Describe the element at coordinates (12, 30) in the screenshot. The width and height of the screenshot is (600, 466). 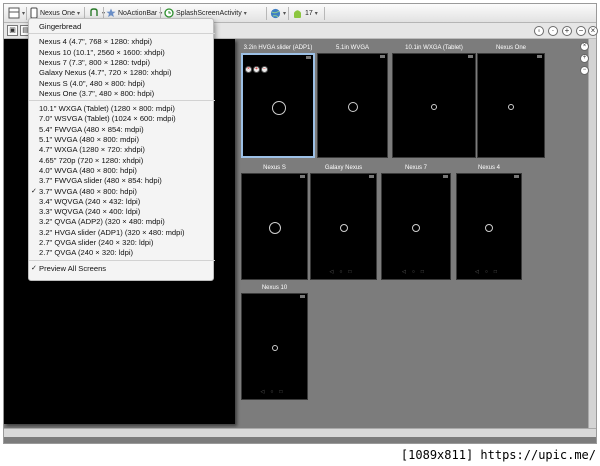
I see `toggle-preview-button: ▣` at that location.